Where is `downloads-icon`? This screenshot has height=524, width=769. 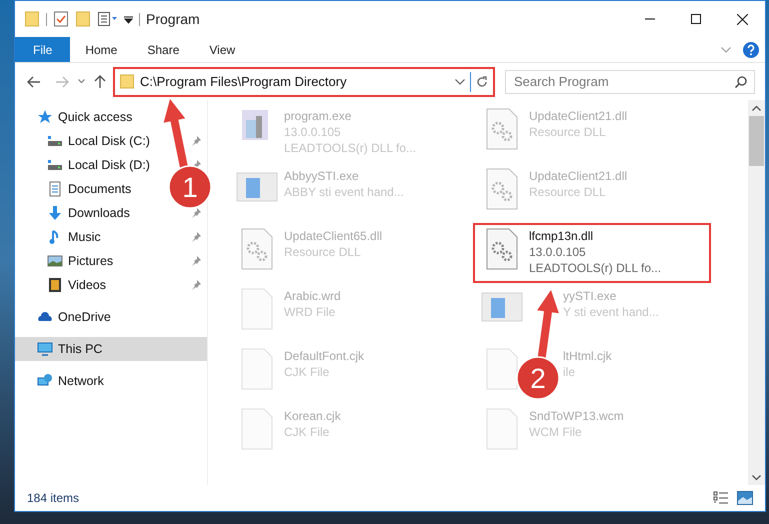
downloads-icon is located at coordinates (55, 213).